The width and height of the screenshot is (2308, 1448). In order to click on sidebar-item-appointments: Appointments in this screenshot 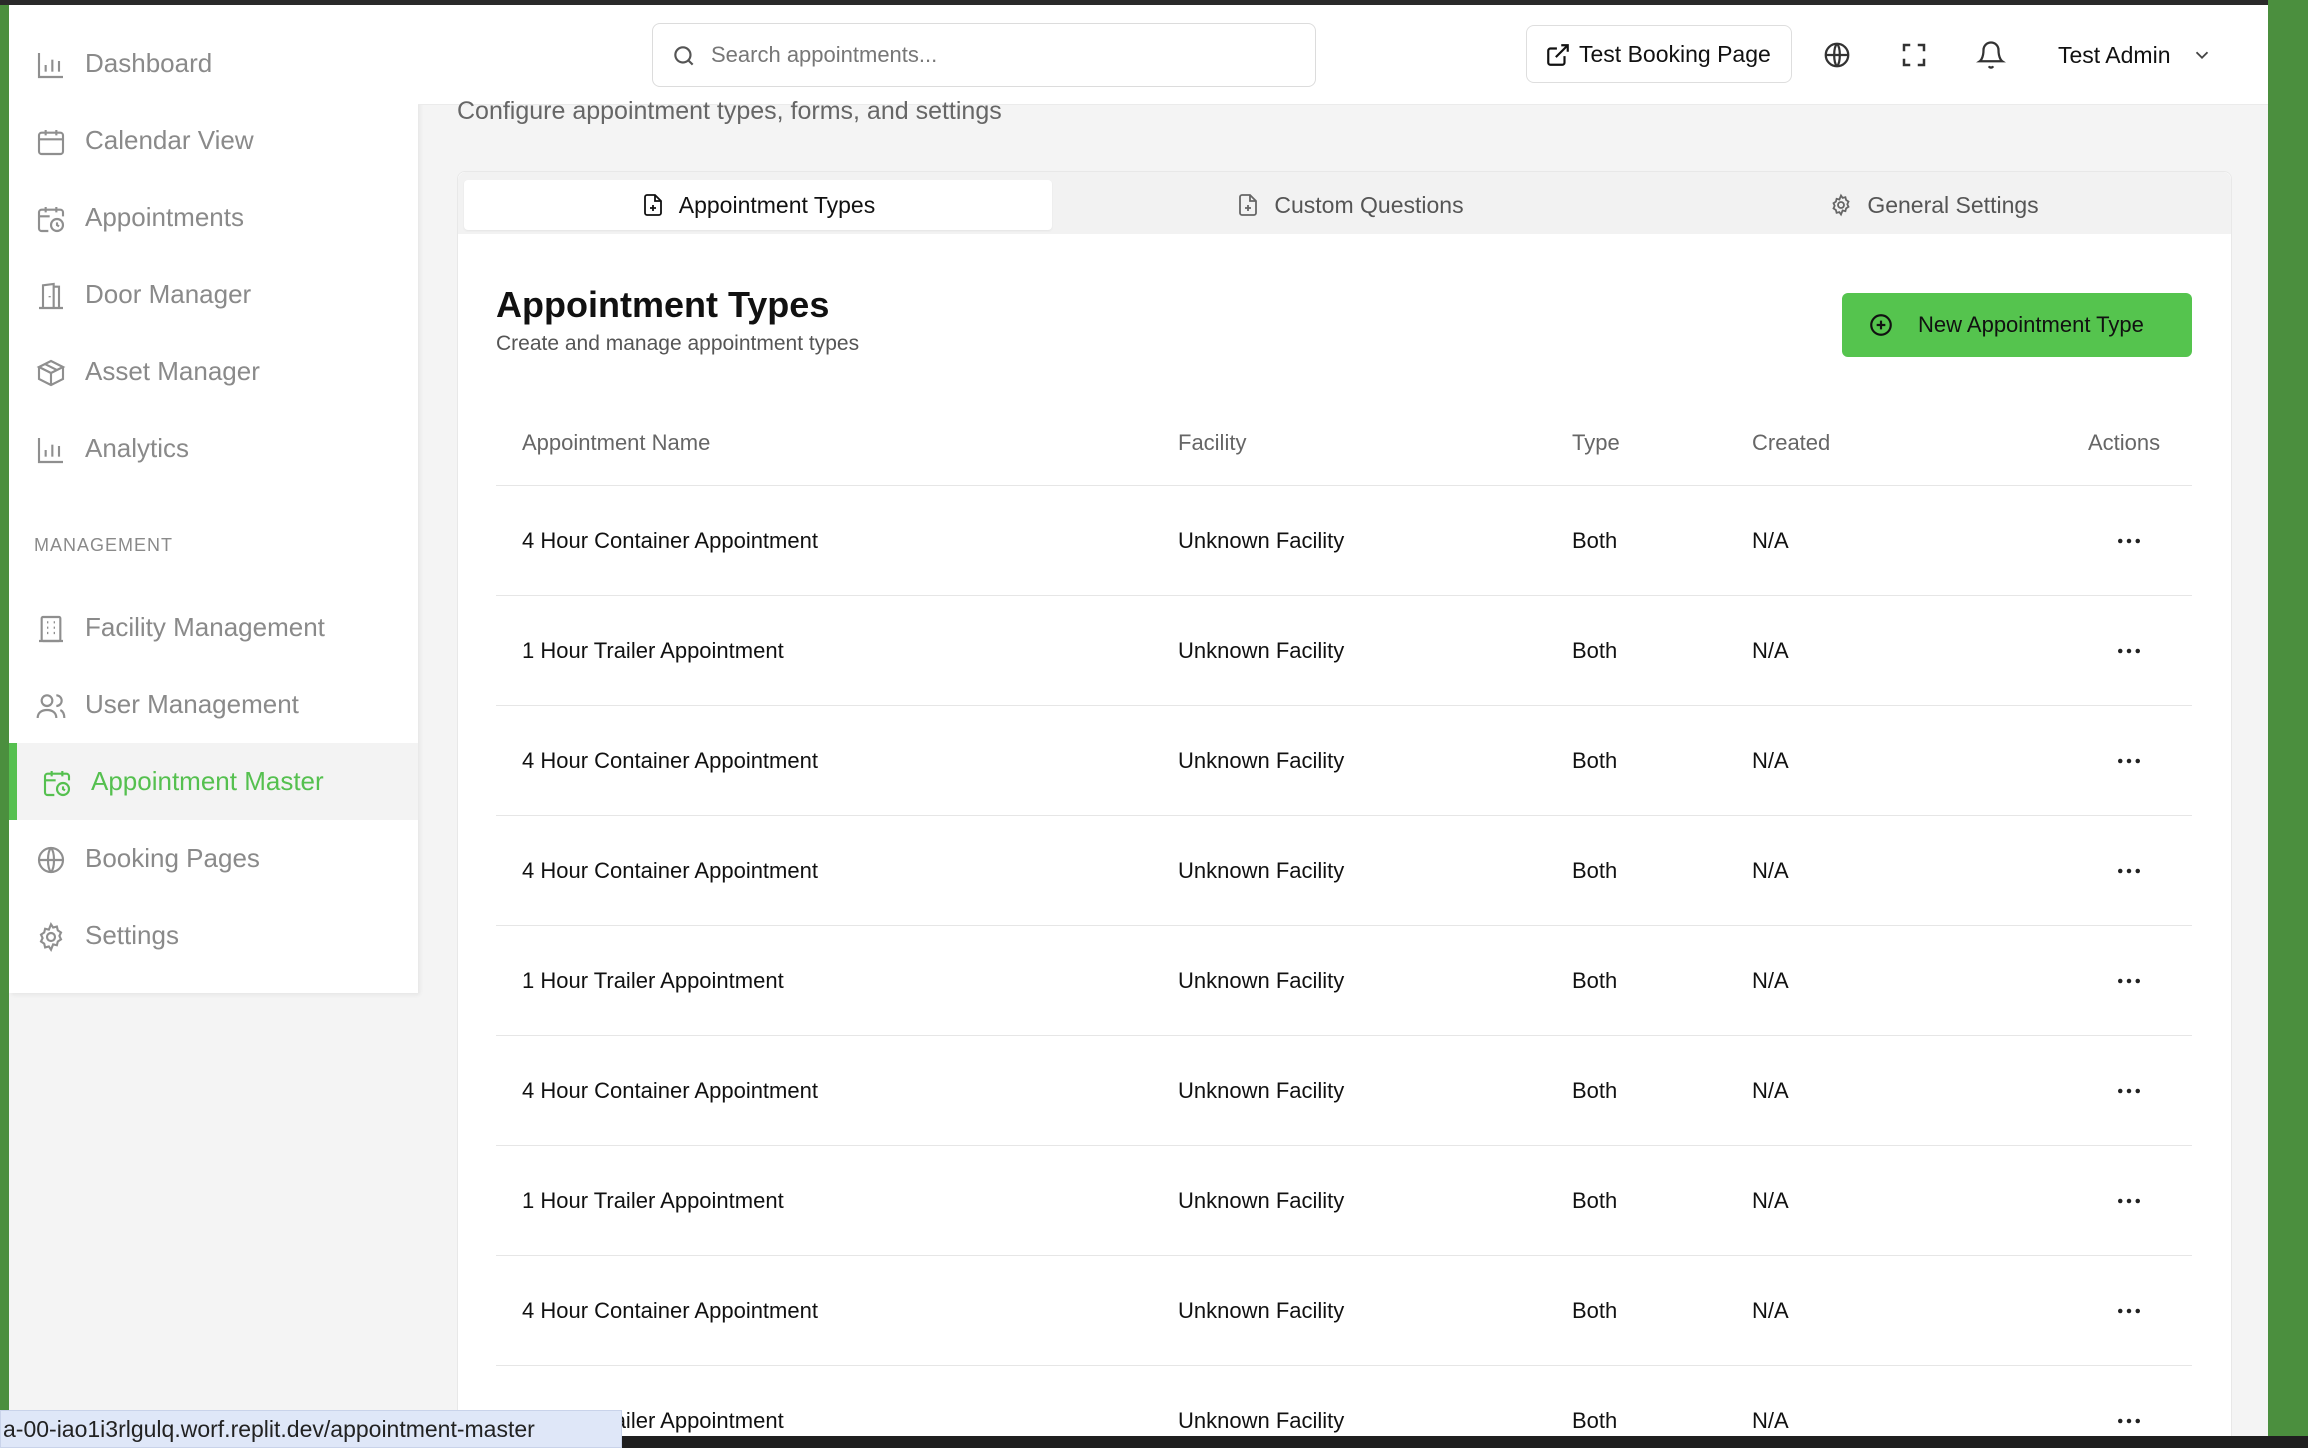, I will do `click(213, 217)`.